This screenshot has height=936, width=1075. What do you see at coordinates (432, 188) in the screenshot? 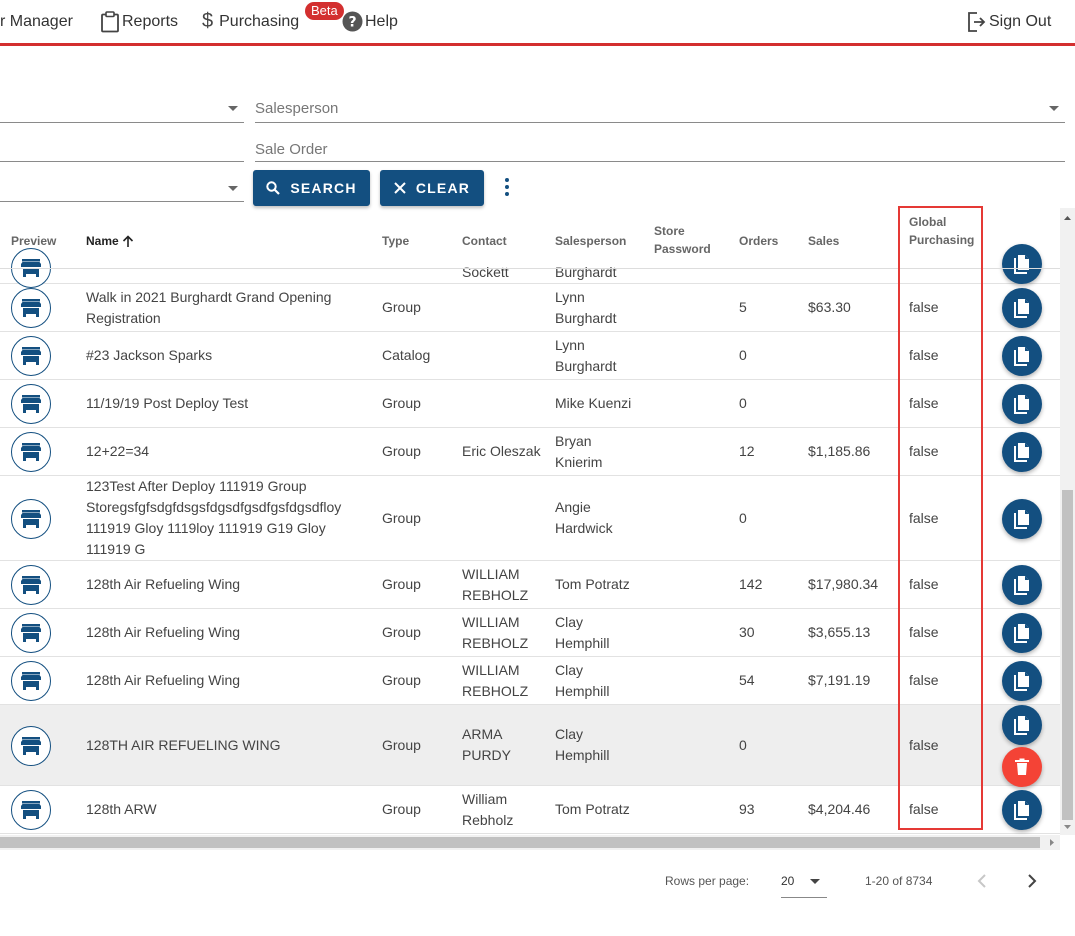
I see `clear-button: CLEAR` at bounding box center [432, 188].